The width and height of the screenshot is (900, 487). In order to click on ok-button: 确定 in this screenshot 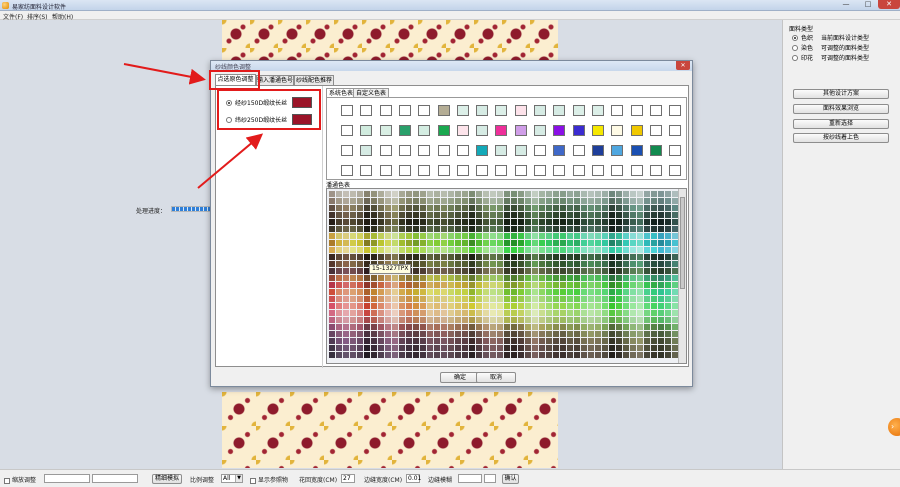, I will do `click(460, 377)`.